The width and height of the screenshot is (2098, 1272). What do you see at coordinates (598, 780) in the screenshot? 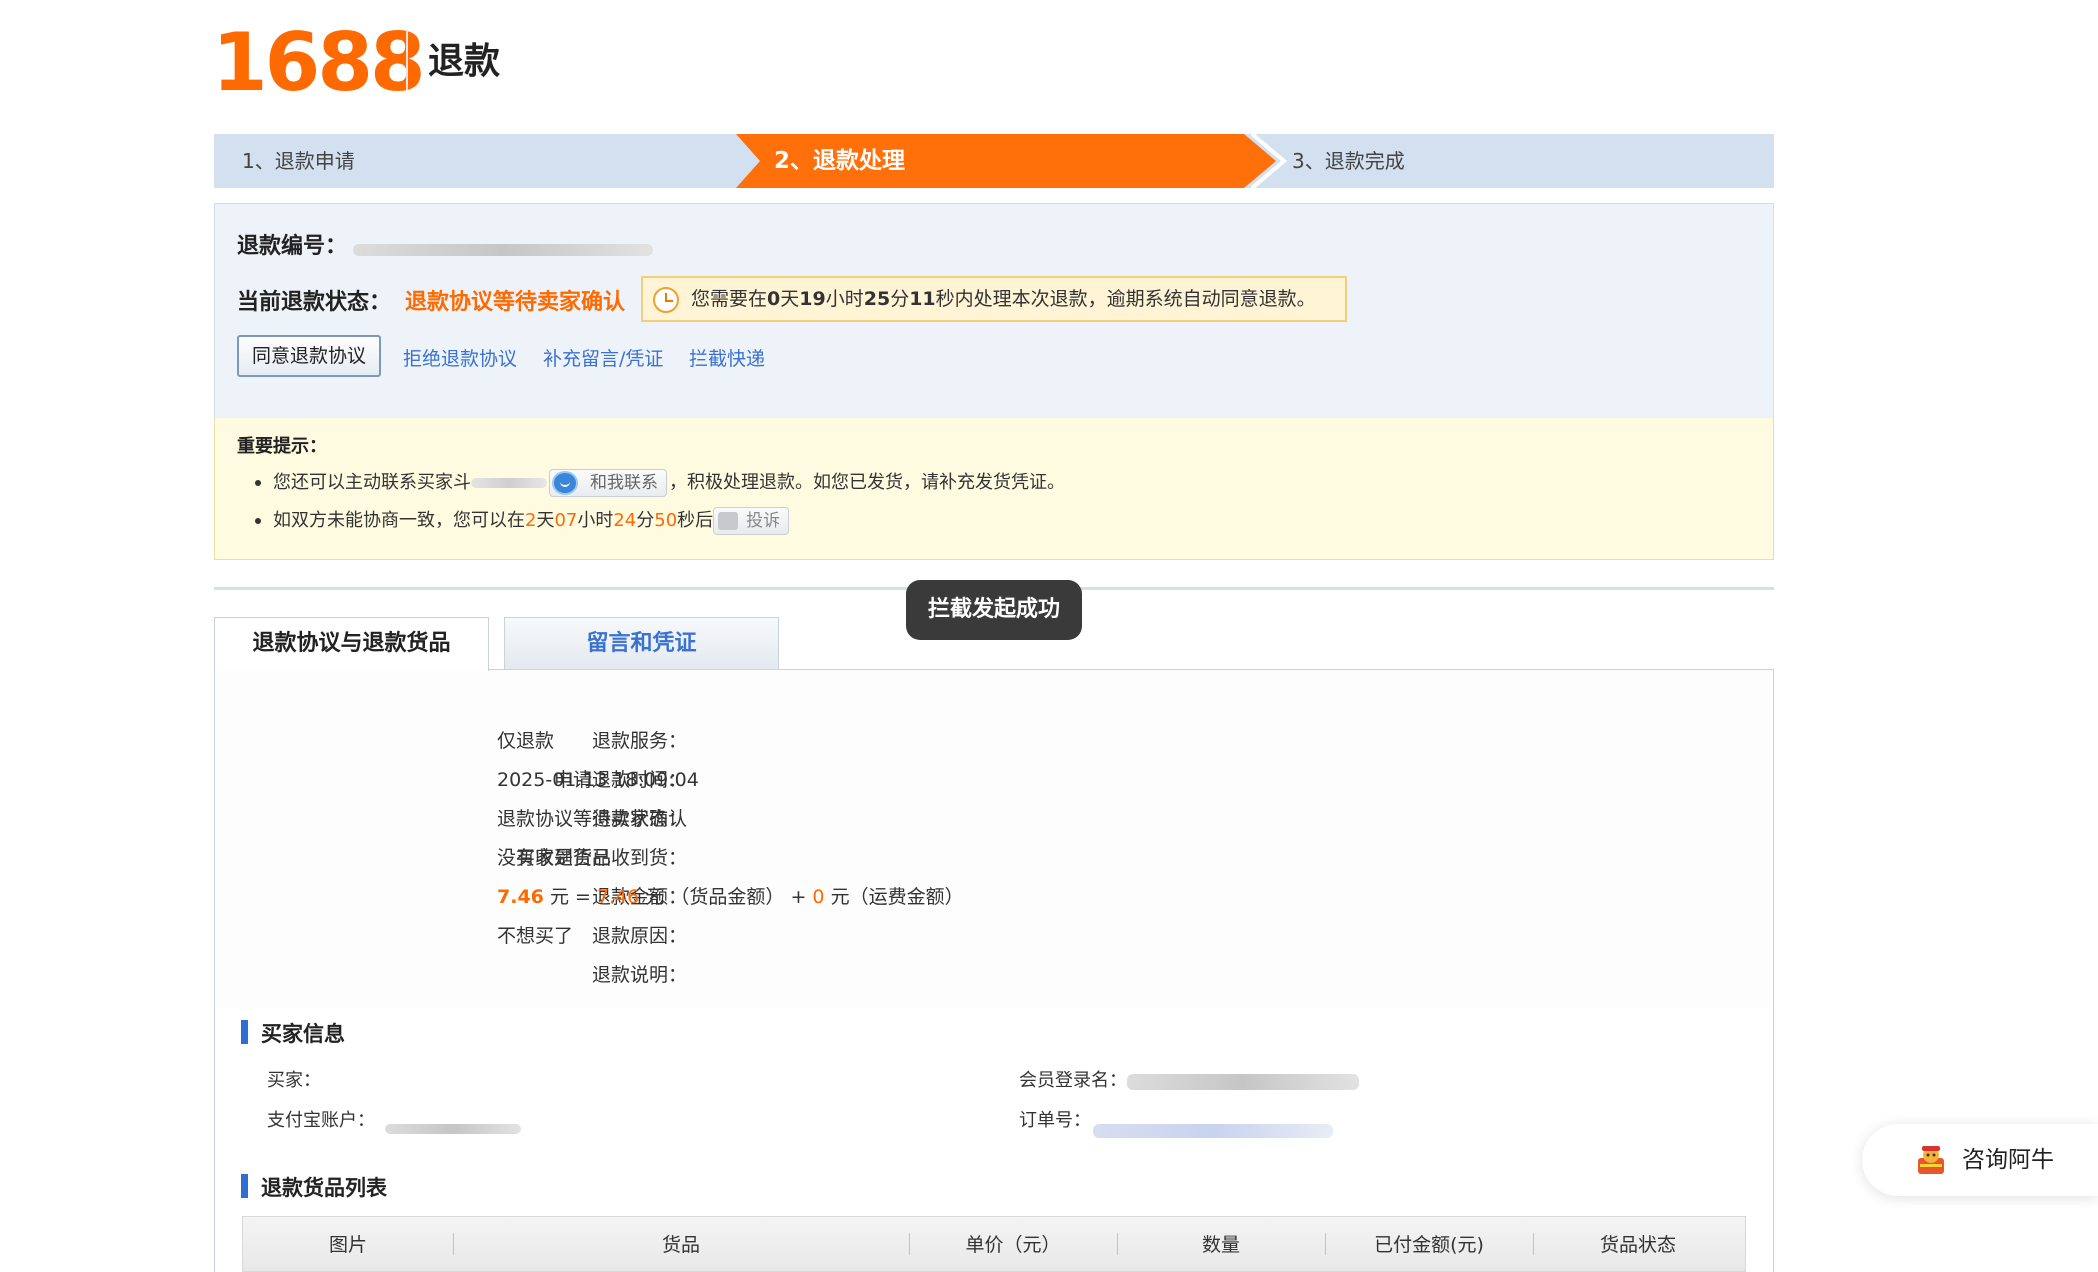
I see `detail-row-time: 申请退款时间： 2025-01-13 18:09:04` at bounding box center [598, 780].